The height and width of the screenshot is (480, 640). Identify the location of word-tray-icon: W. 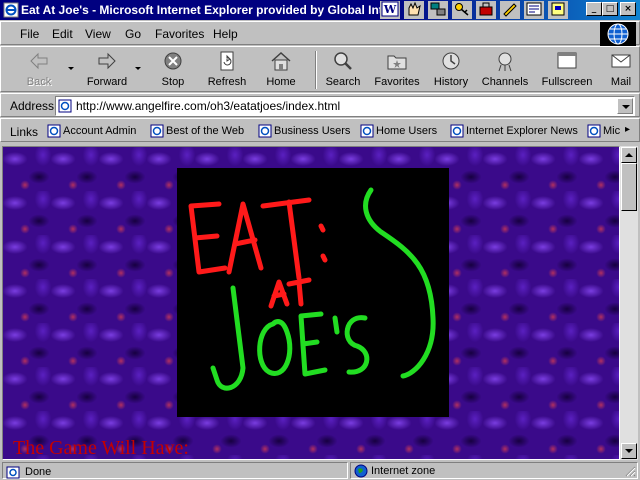
(390, 10).